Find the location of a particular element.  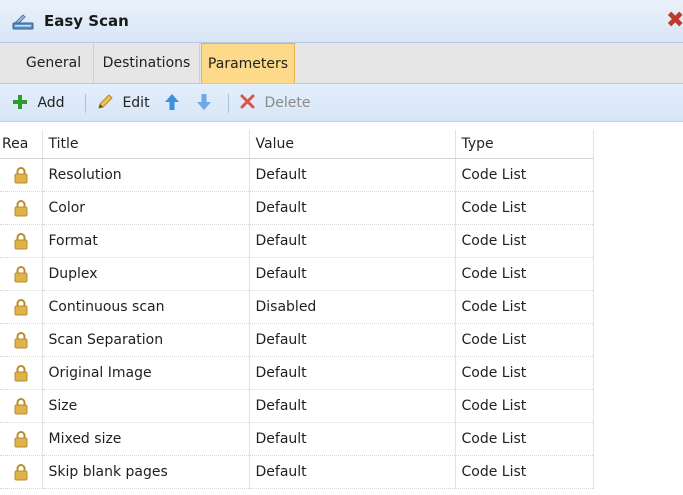

toolbar: Add Edit Delete is located at coordinates (341, 103).